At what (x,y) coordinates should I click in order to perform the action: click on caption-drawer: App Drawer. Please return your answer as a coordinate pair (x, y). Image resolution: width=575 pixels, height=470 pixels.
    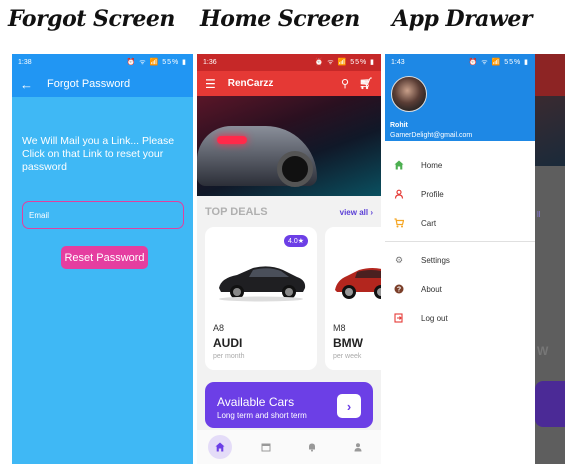
    Looking at the image, I should click on (462, 19).